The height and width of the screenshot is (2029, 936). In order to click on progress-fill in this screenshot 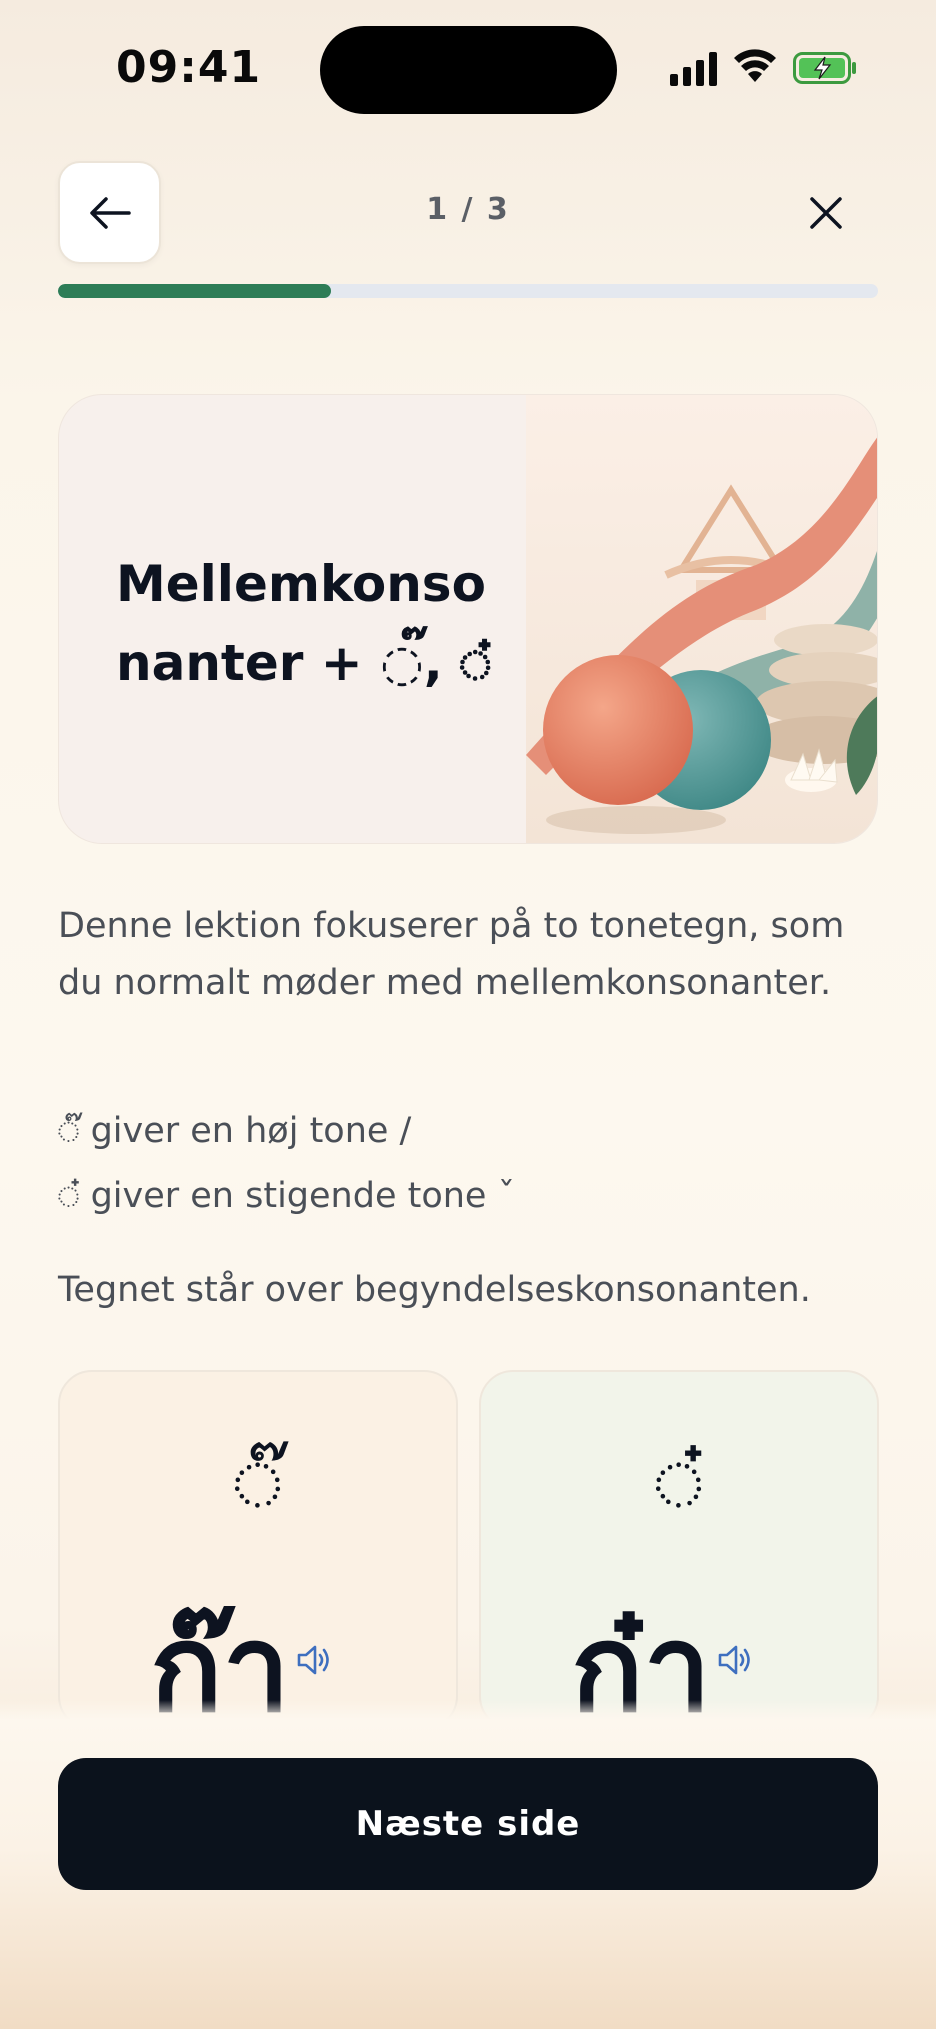, I will do `click(195, 291)`.